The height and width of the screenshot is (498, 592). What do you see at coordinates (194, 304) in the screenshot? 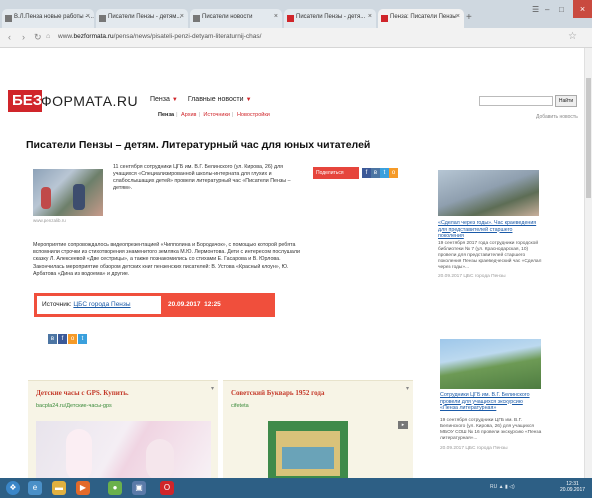
I see `publish-datetime: 20.09.2017 12:25` at bounding box center [194, 304].